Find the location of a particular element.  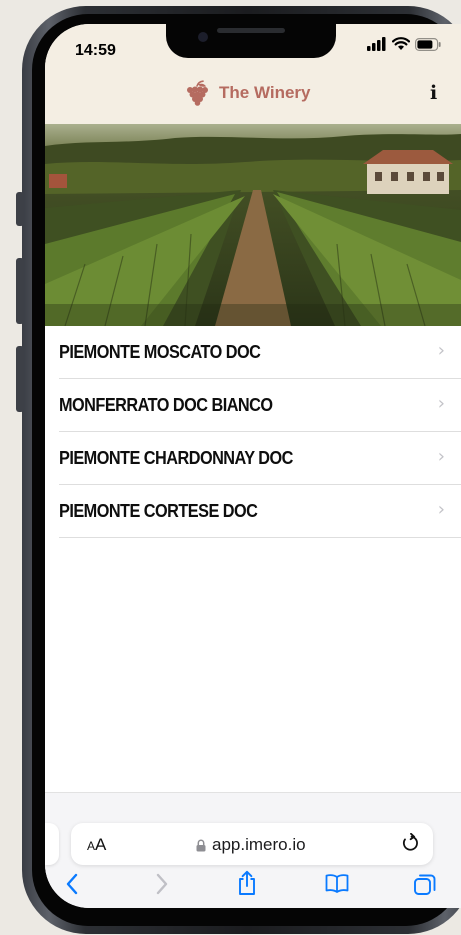

farmhouse is located at coordinates (408, 172).